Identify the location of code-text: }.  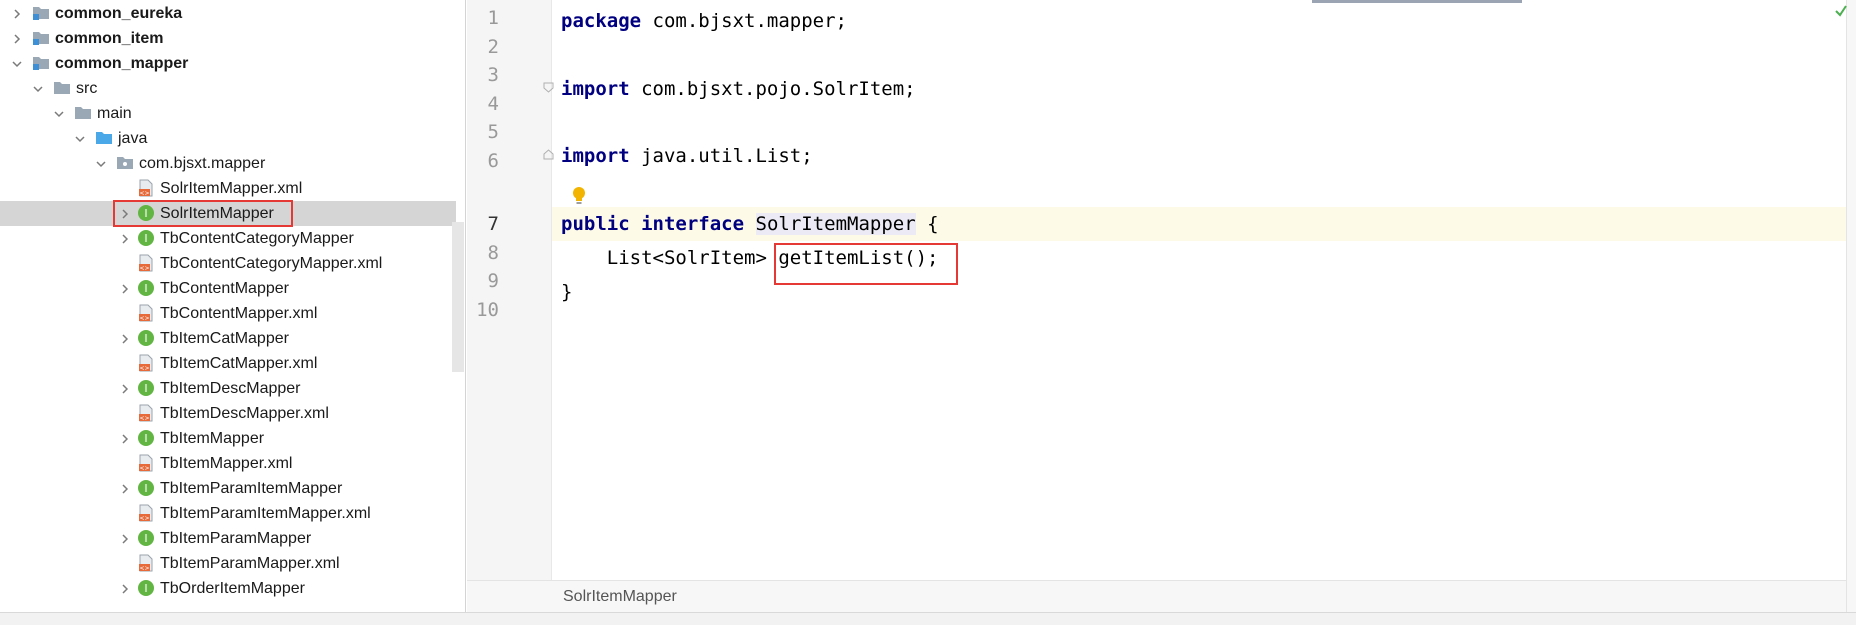
(567, 292).